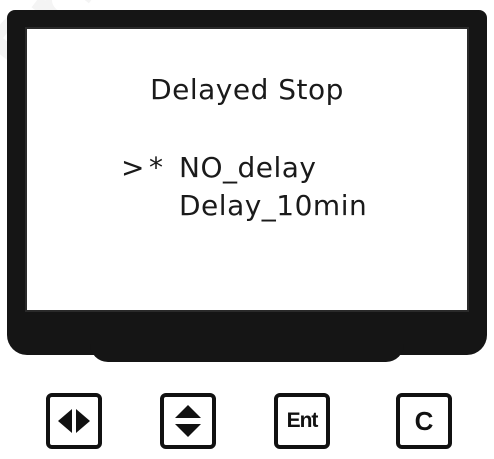 Image resolution: width=494 pixels, height=459 pixels. I want to click on left-right-arrows-icon, so click(74, 421).